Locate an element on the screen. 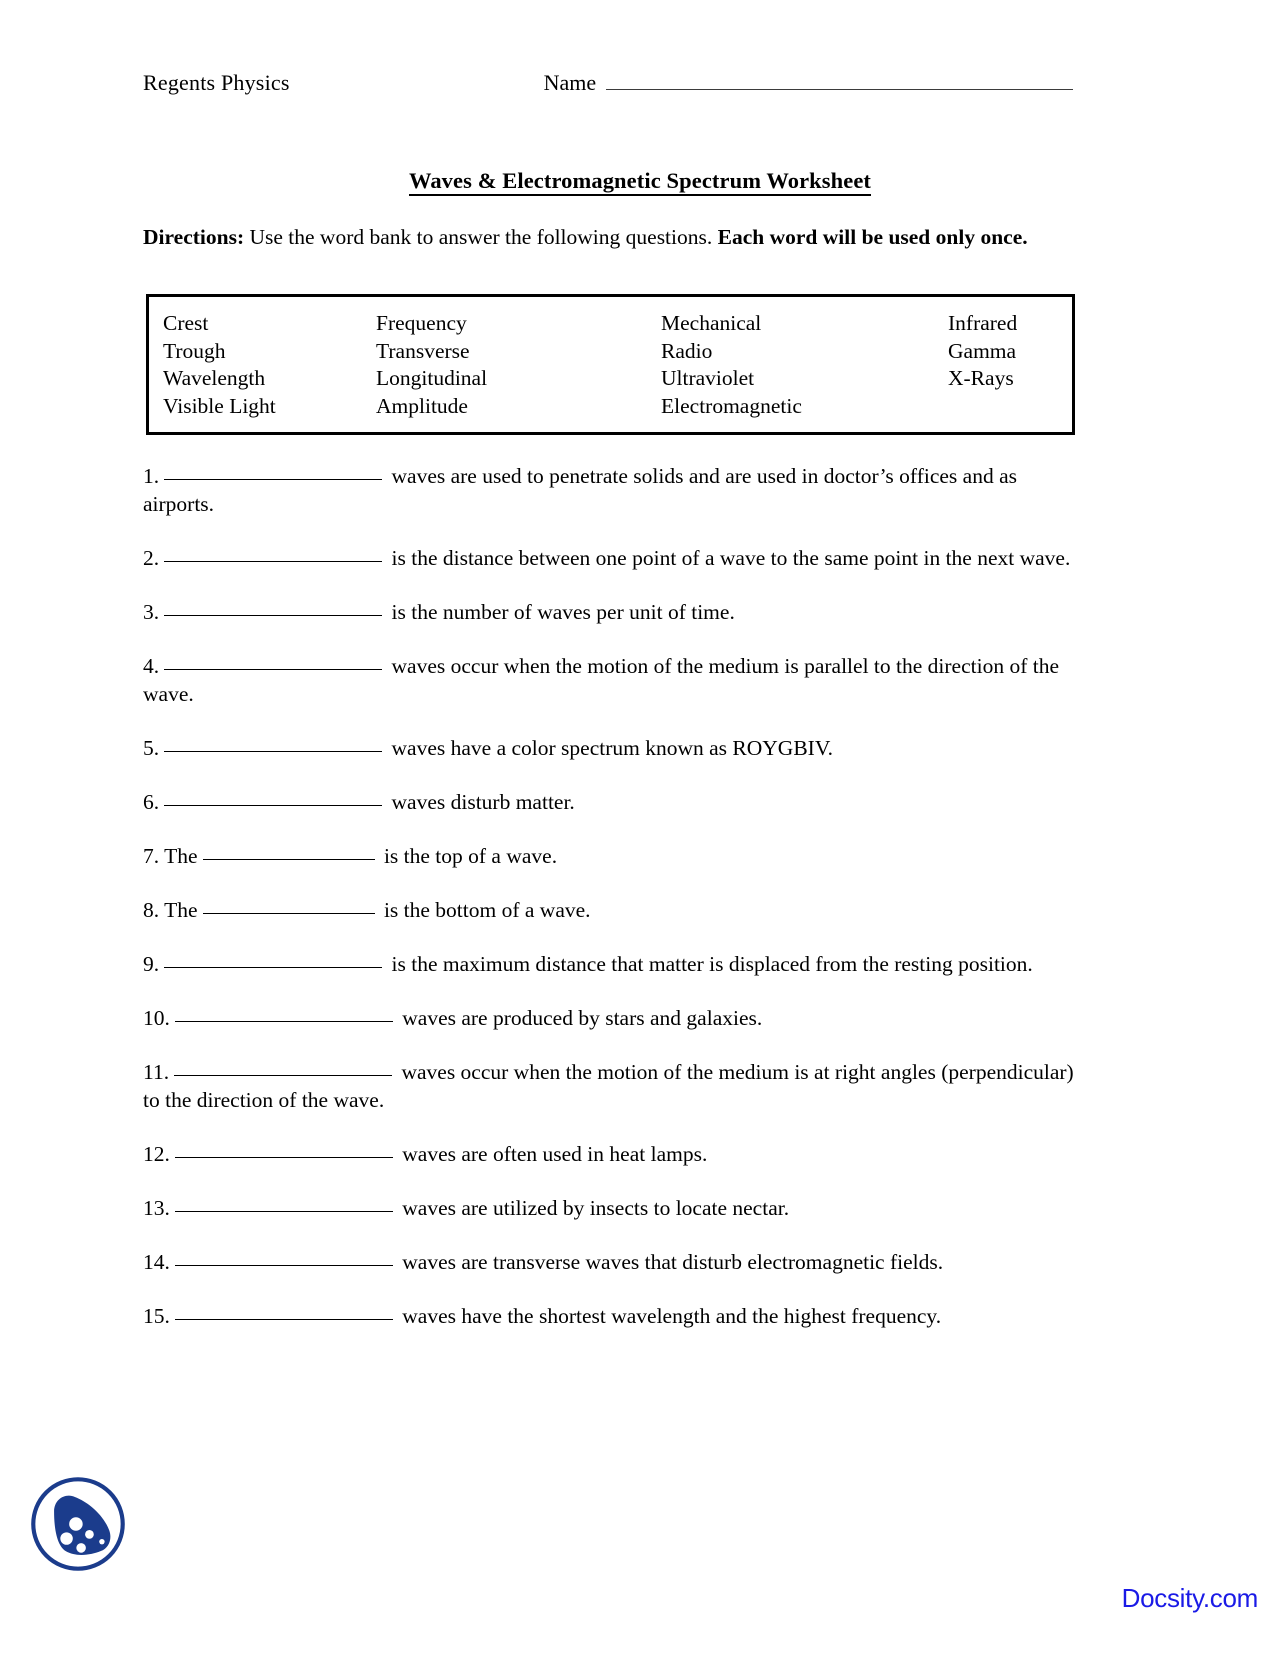 Image resolution: width=1280 pixels, height=1656 pixels. word-bank-item: Ultraviolet is located at coordinates (708, 378).